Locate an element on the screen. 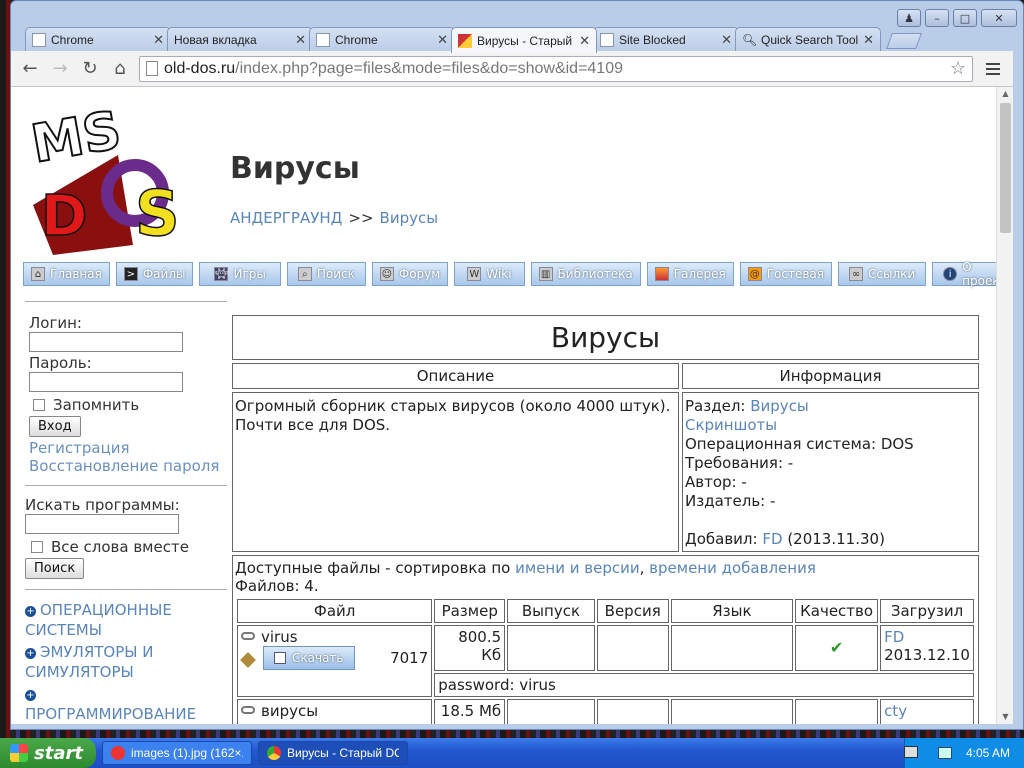 This screenshot has width=1024, height=768. sort-by-name-link: имени и версии is located at coordinates (577, 568).